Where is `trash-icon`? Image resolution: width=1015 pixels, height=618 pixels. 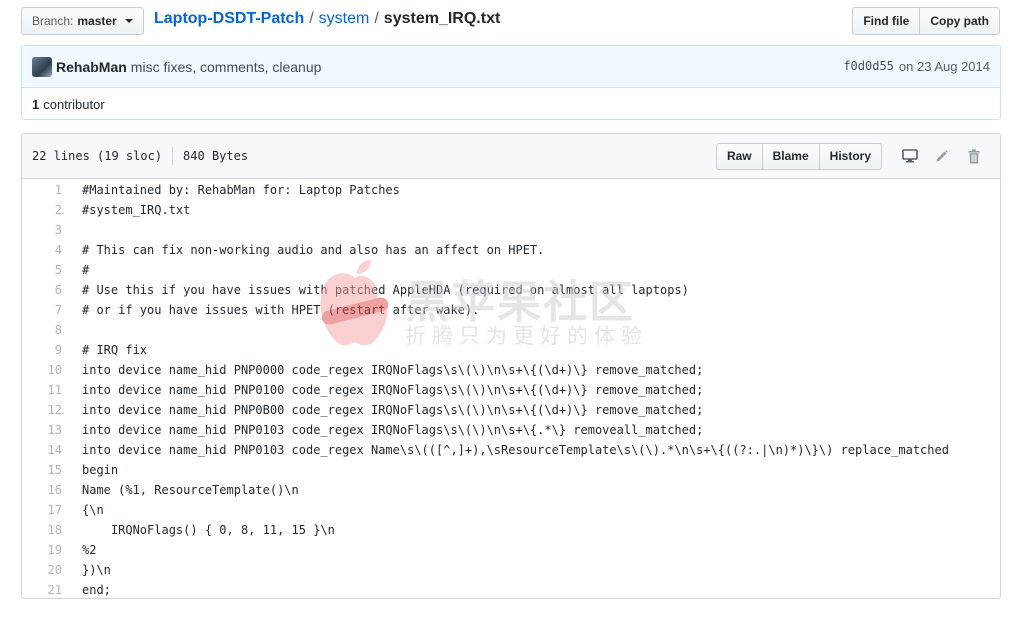
trash-icon is located at coordinates (974, 156).